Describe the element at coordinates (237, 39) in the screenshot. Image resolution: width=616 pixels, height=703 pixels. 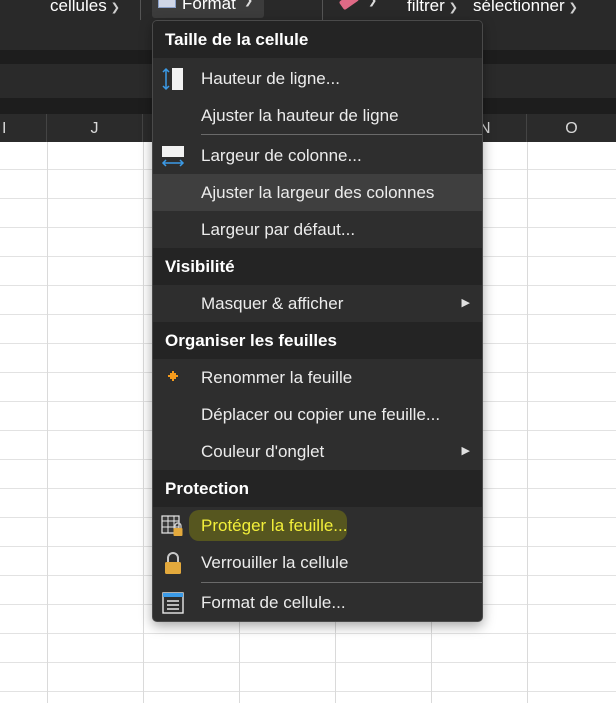
I see `section-title: Taille de la cellule` at that location.